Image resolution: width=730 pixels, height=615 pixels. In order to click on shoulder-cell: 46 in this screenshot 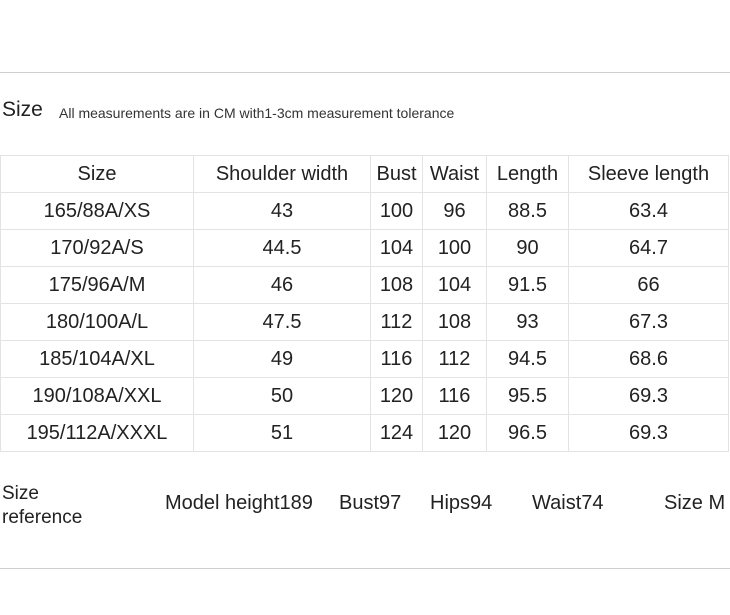, I will do `click(282, 285)`.